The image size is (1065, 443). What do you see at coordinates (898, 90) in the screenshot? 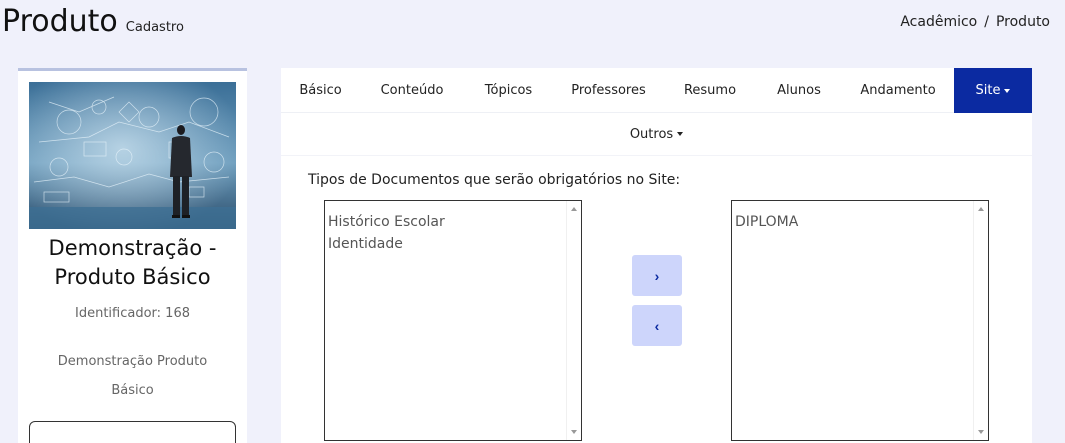
I see `tab-andamento: Andamento` at bounding box center [898, 90].